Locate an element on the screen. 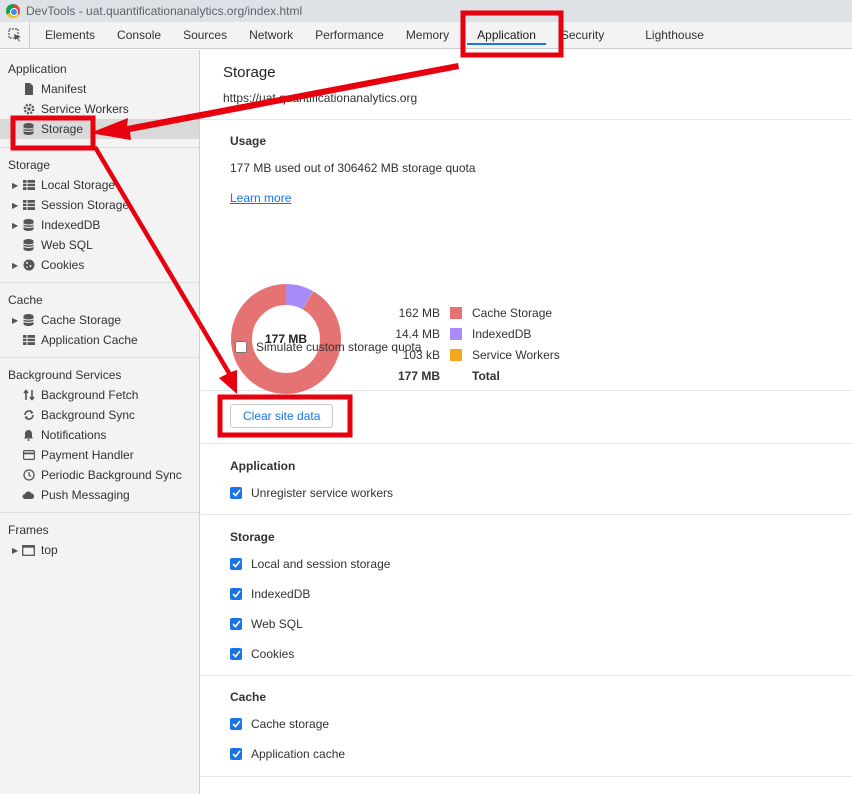 The width and height of the screenshot is (852, 794). cookie-icon is located at coordinates (28, 265).